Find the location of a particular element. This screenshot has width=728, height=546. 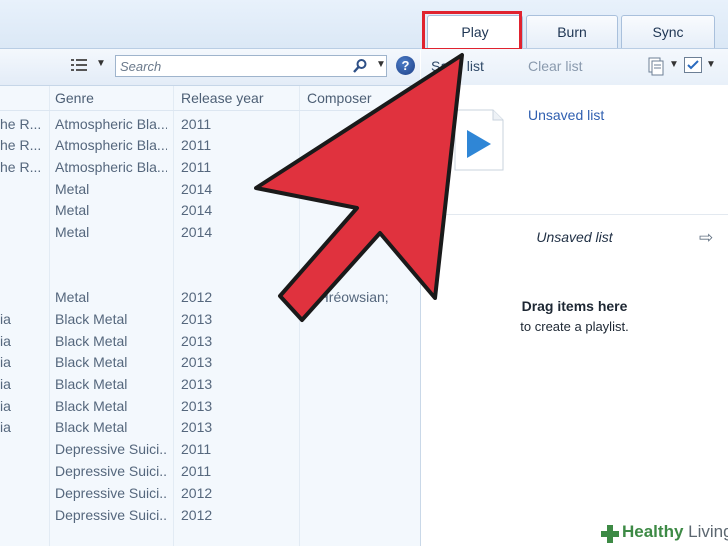

tab-sync: Sync is located at coordinates (668, 31).